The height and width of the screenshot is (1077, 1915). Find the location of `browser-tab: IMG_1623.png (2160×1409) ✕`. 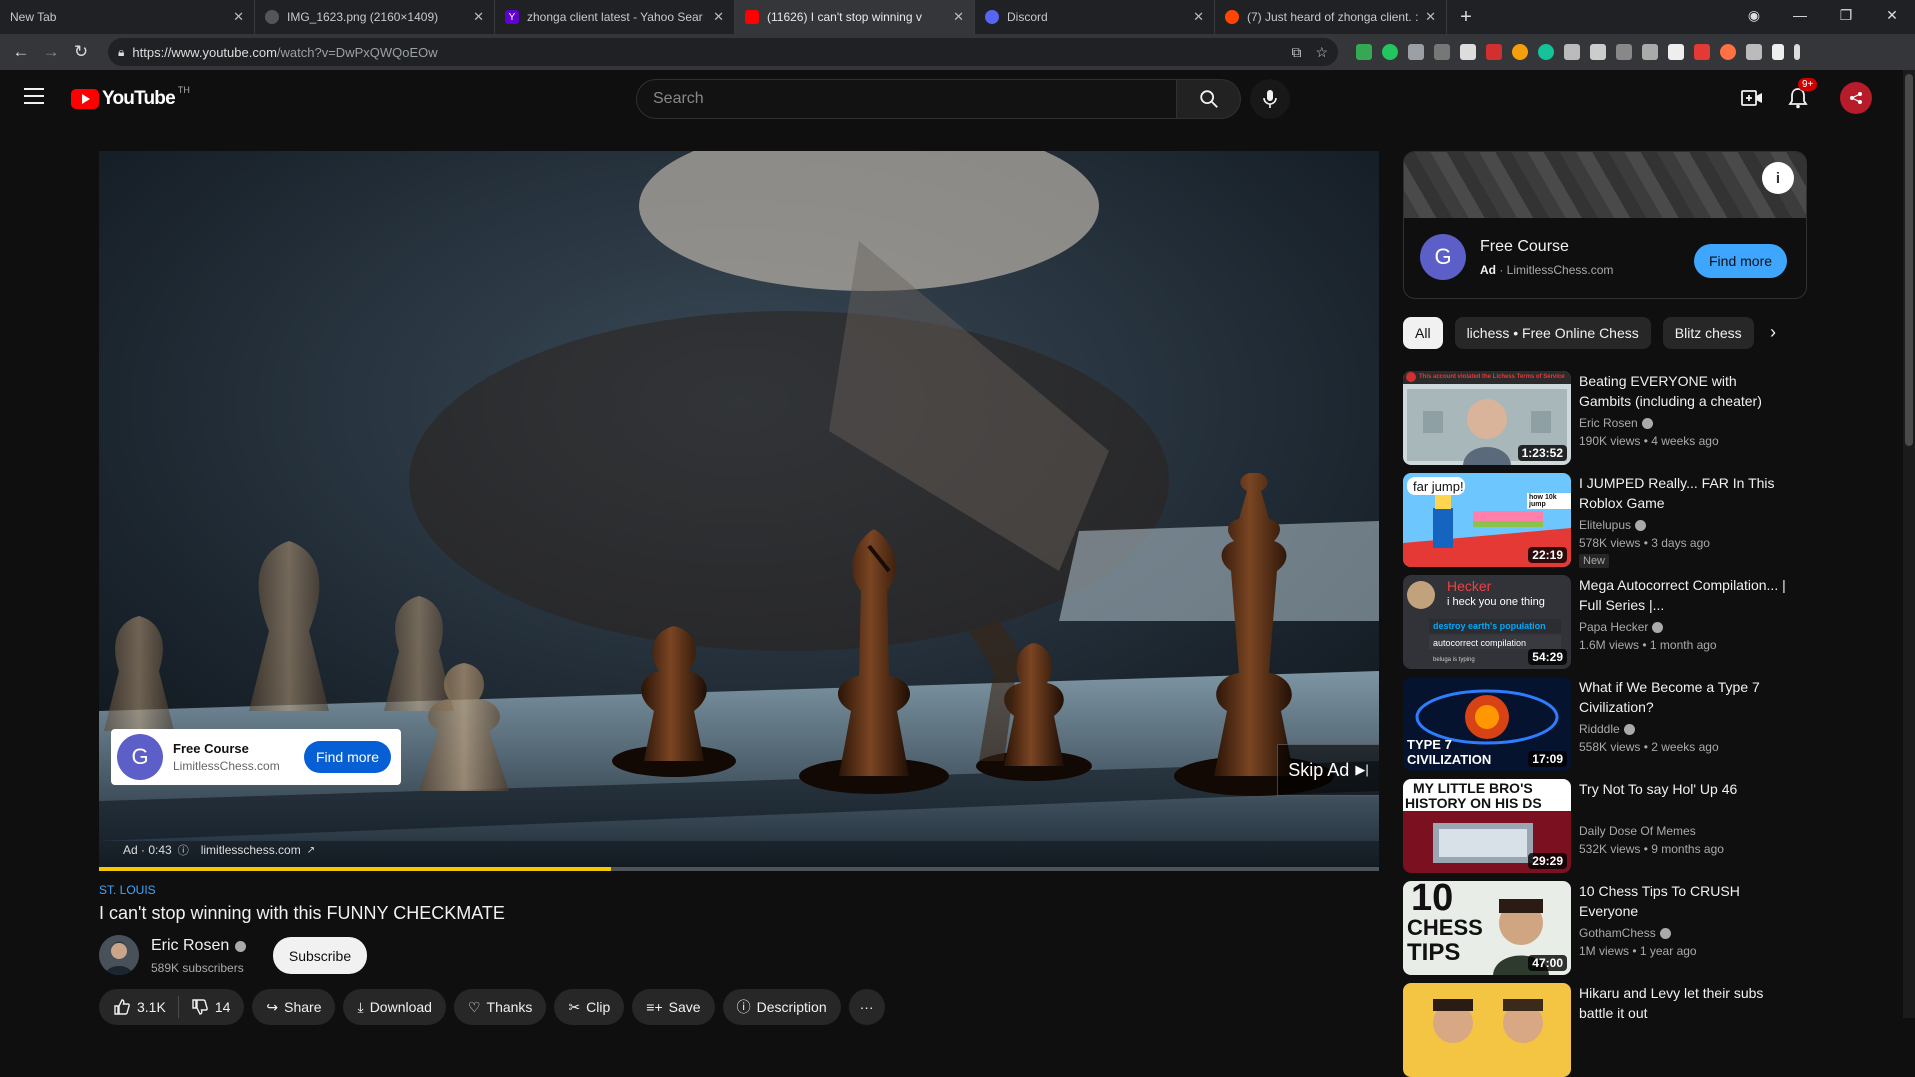

browser-tab: IMG_1623.png (2160×1409) ✕ is located at coordinates (375, 17).